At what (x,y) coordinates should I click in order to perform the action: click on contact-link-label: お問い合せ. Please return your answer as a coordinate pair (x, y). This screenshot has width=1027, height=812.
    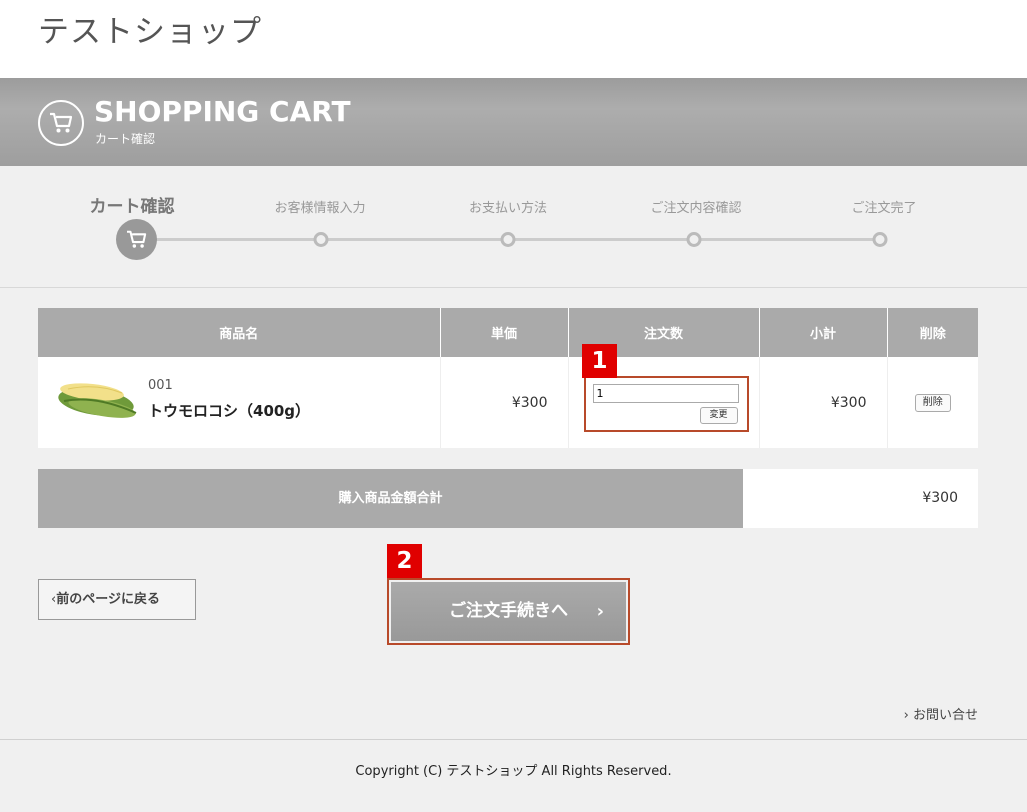
    Looking at the image, I should click on (945, 715).